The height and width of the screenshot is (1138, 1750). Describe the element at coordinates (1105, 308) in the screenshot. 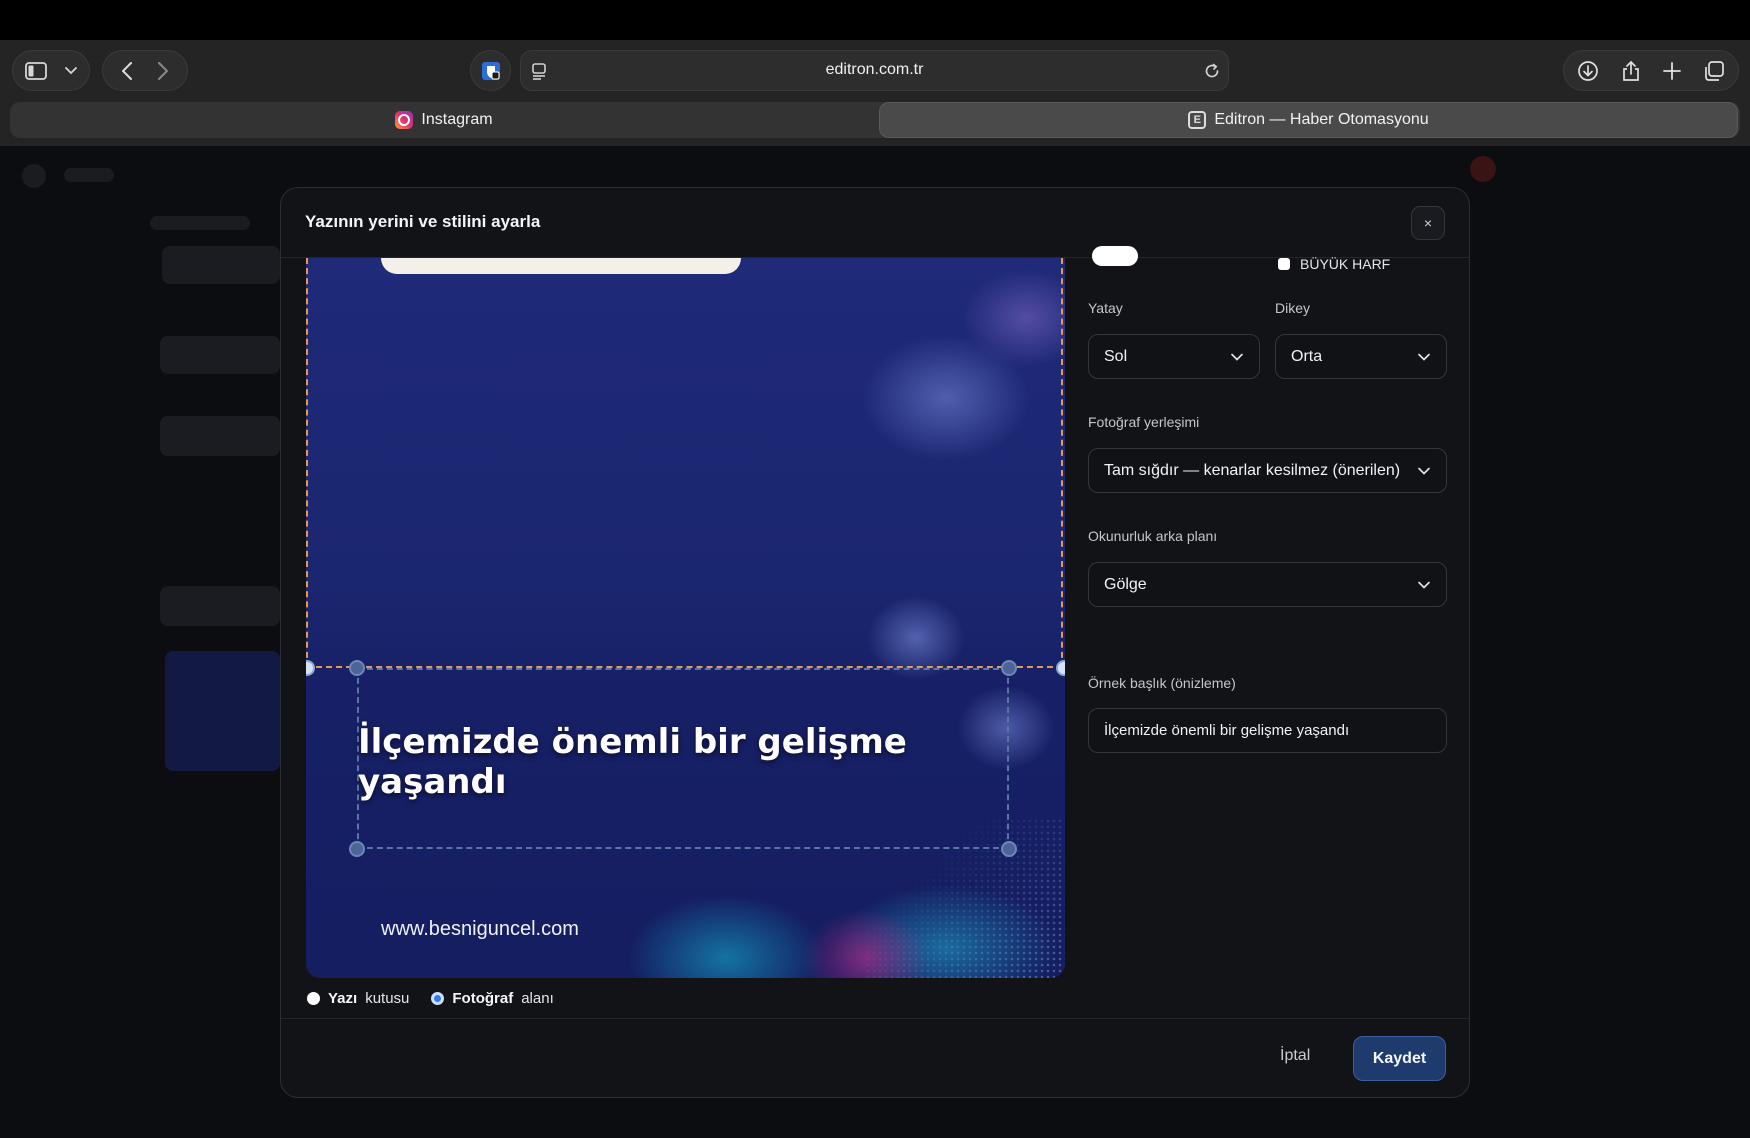

I see `horizontal-label: Yatay` at that location.